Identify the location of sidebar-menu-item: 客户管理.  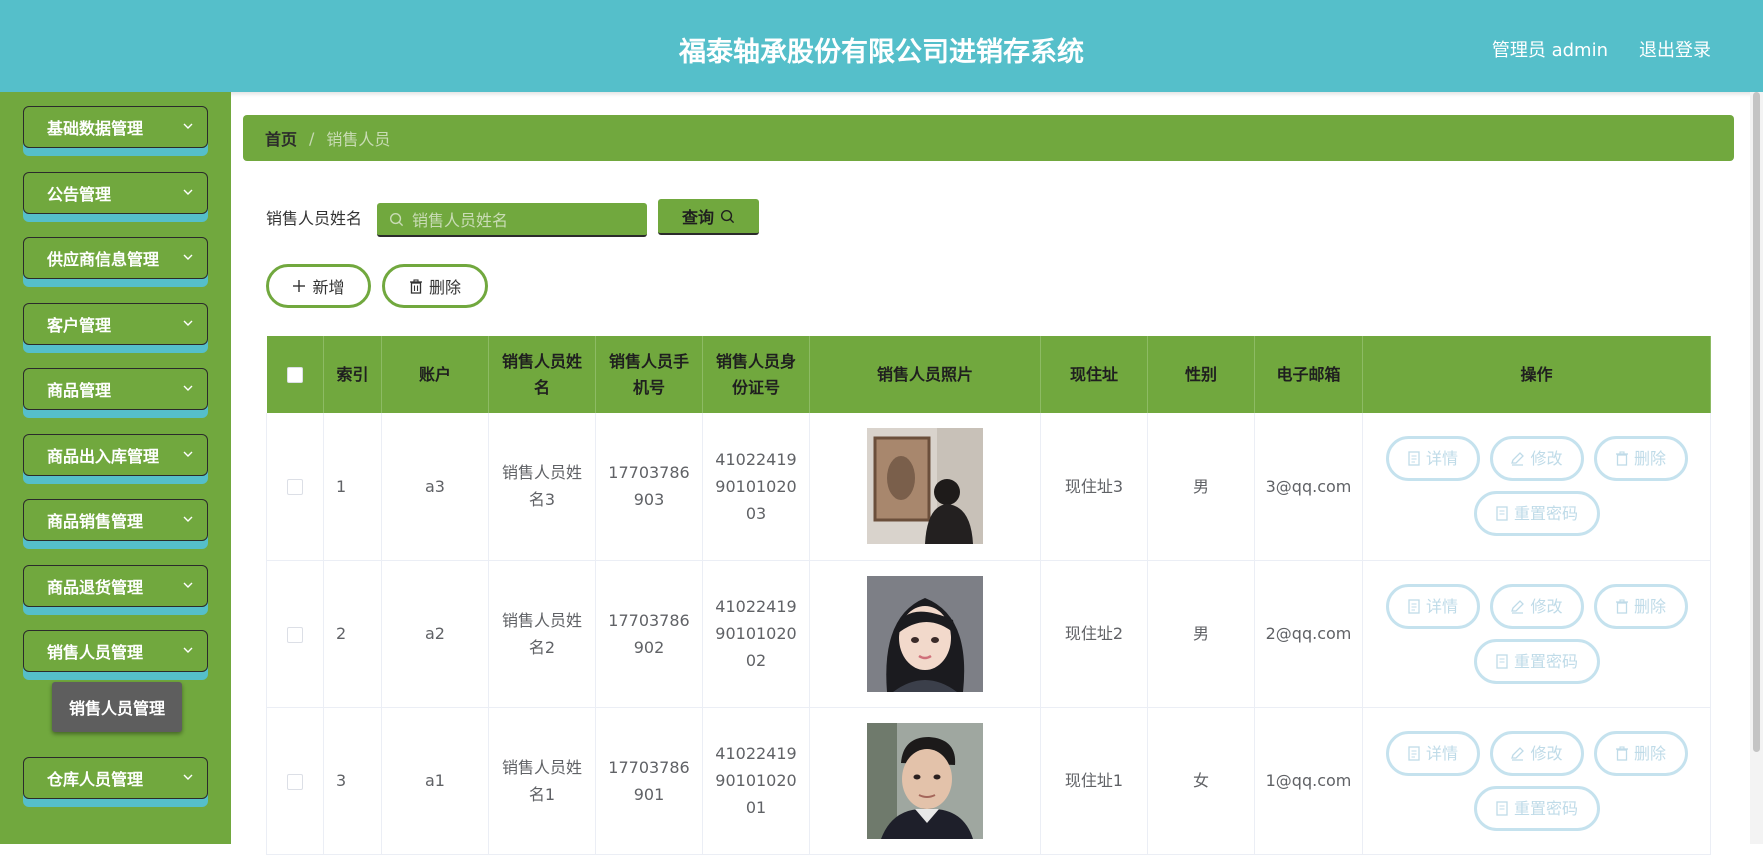
(115, 328).